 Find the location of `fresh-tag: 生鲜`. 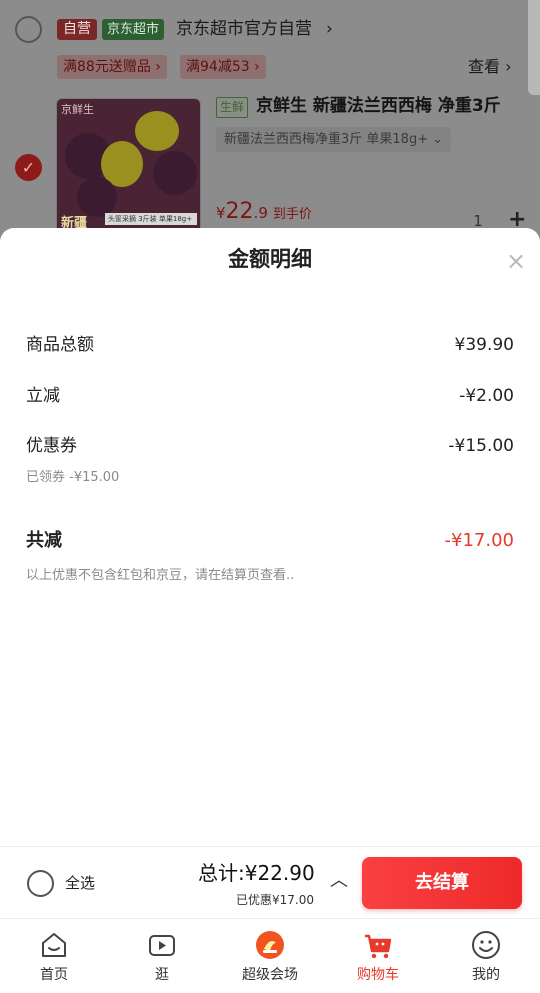

fresh-tag: 生鲜 is located at coordinates (232, 107).